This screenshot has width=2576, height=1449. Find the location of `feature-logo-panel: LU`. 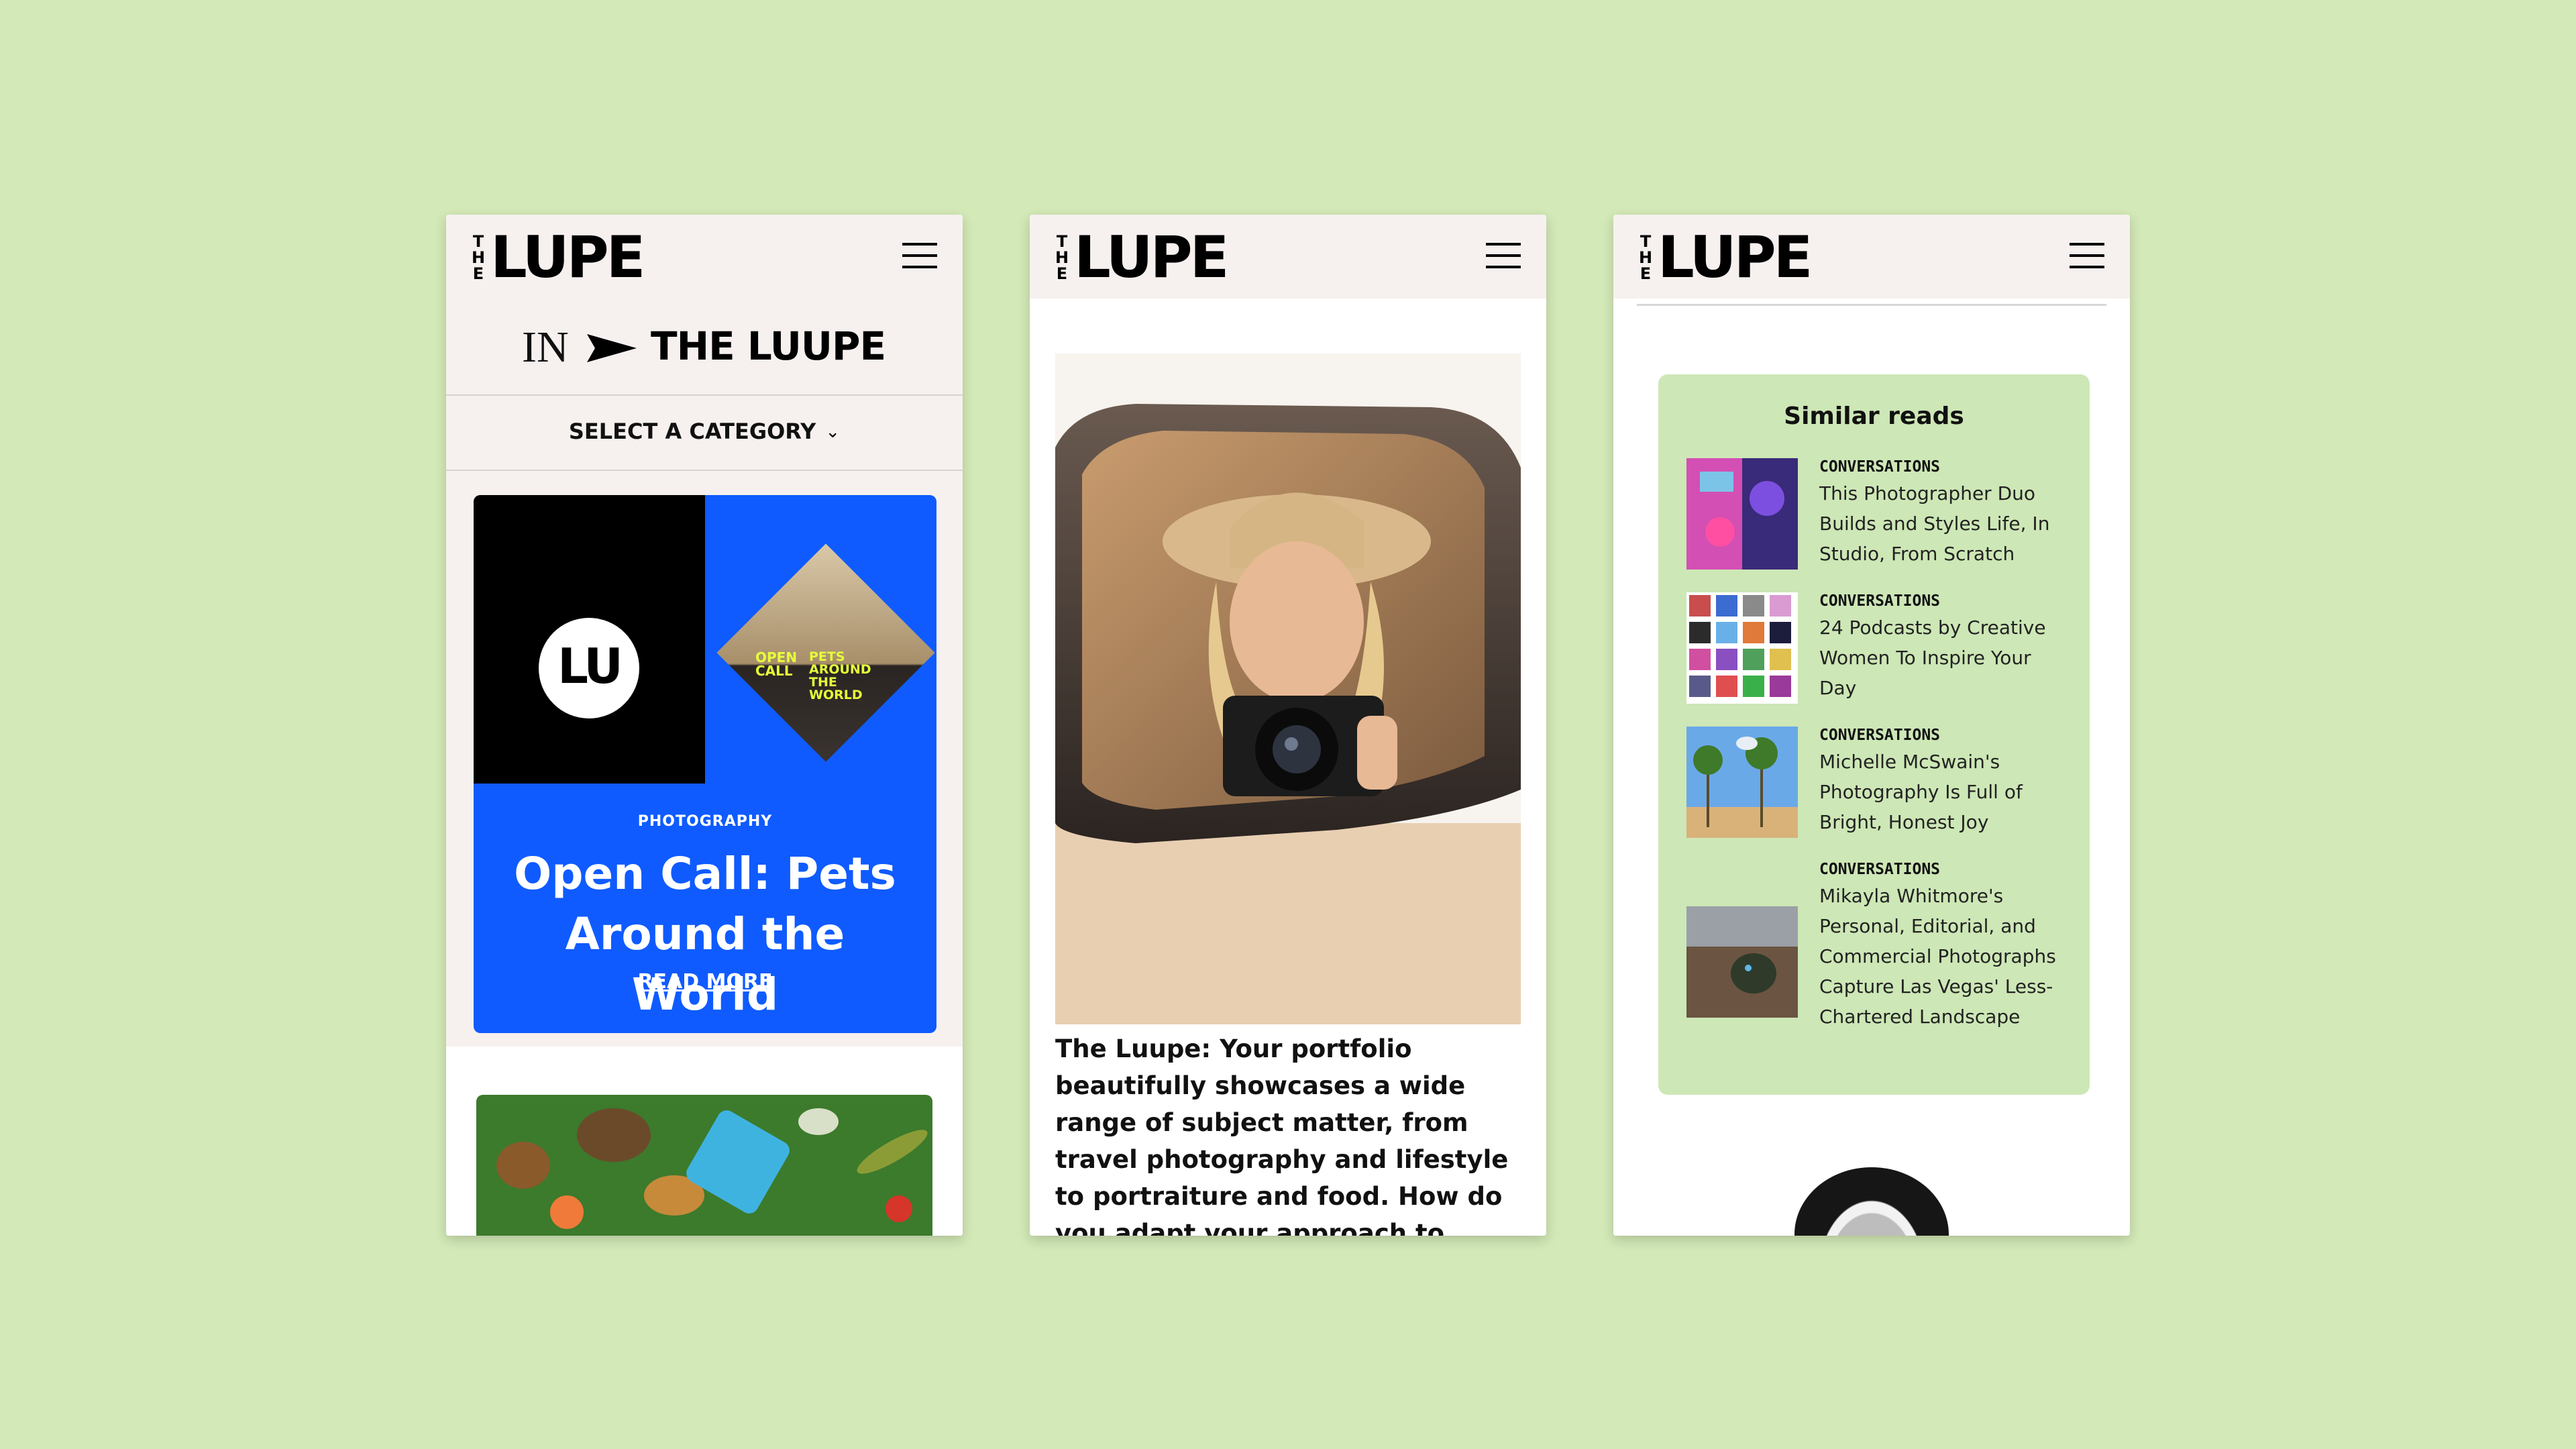

feature-logo-panel: LU is located at coordinates (589, 639).